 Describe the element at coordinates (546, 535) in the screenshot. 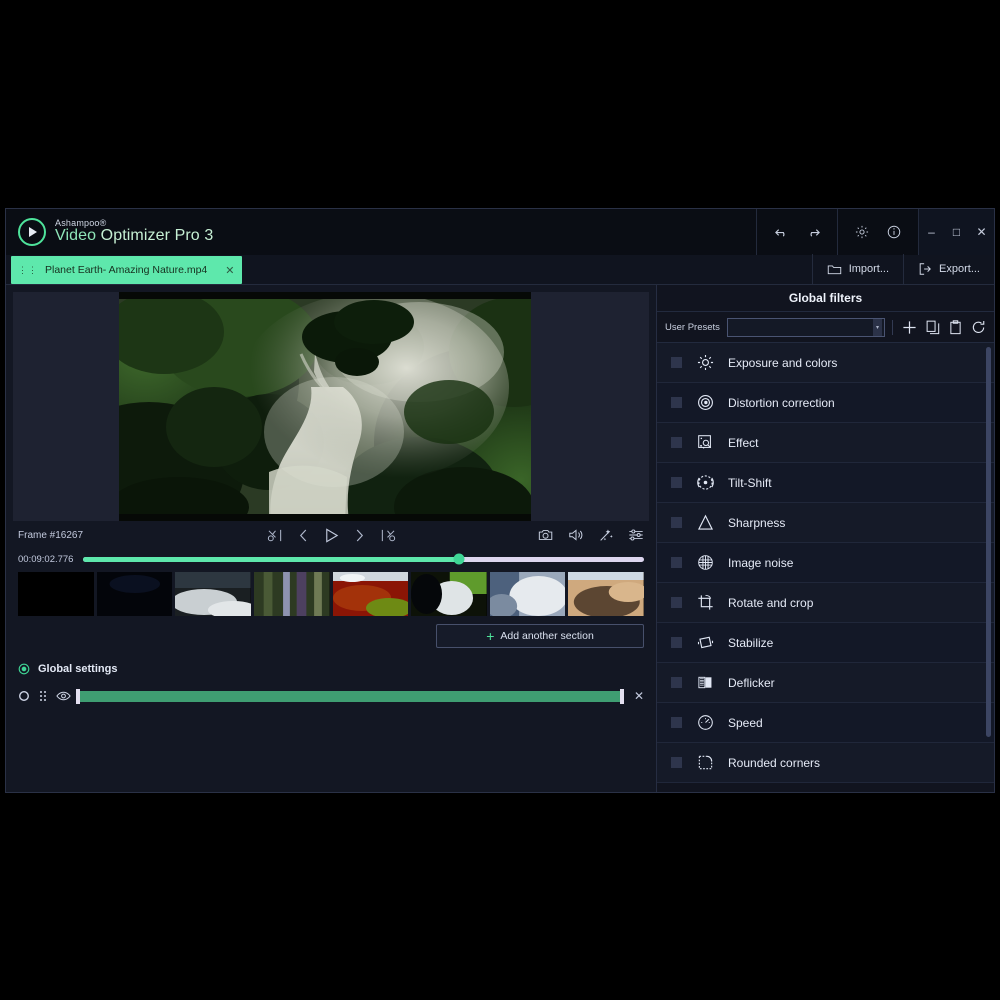

I see `snapshot-camera-icon` at that location.